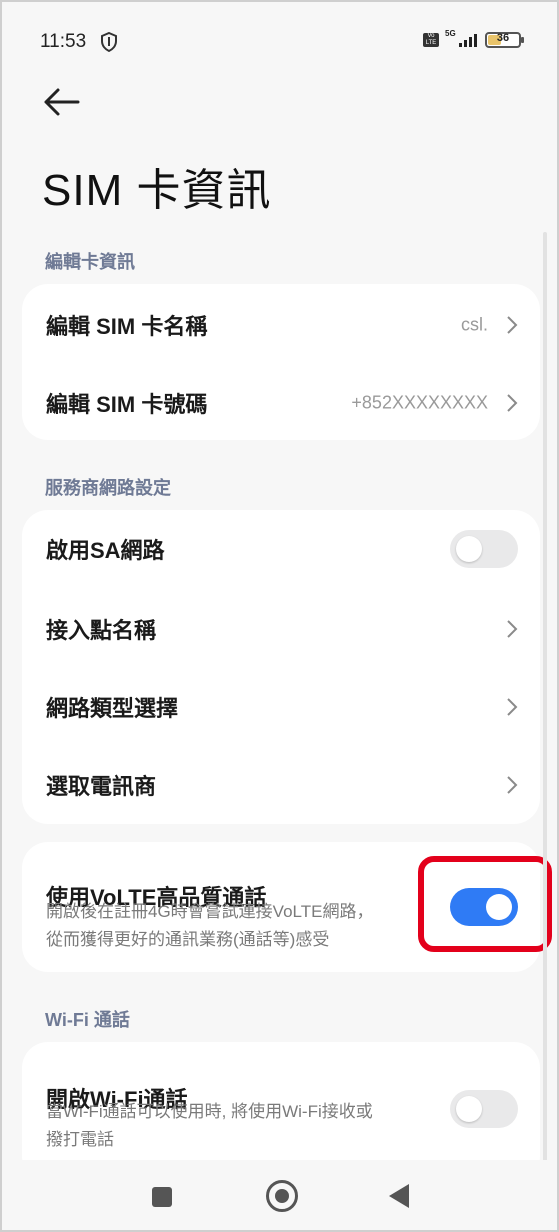 The height and width of the screenshot is (1232, 559). What do you see at coordinates (210, 911) in the screenshot?
I see `volte-desc-line: 開啟後在註冊4G時會嘗試連接VoLTE網路，` at bounding box center [210, 911].